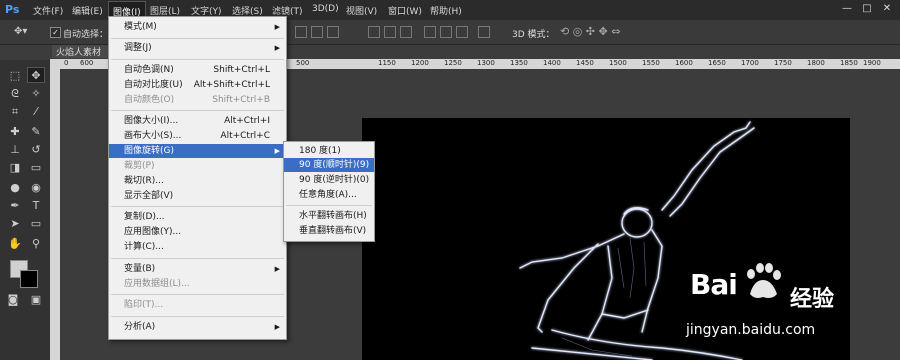  I want to click on align-bottom-icon, so click(333, 32).